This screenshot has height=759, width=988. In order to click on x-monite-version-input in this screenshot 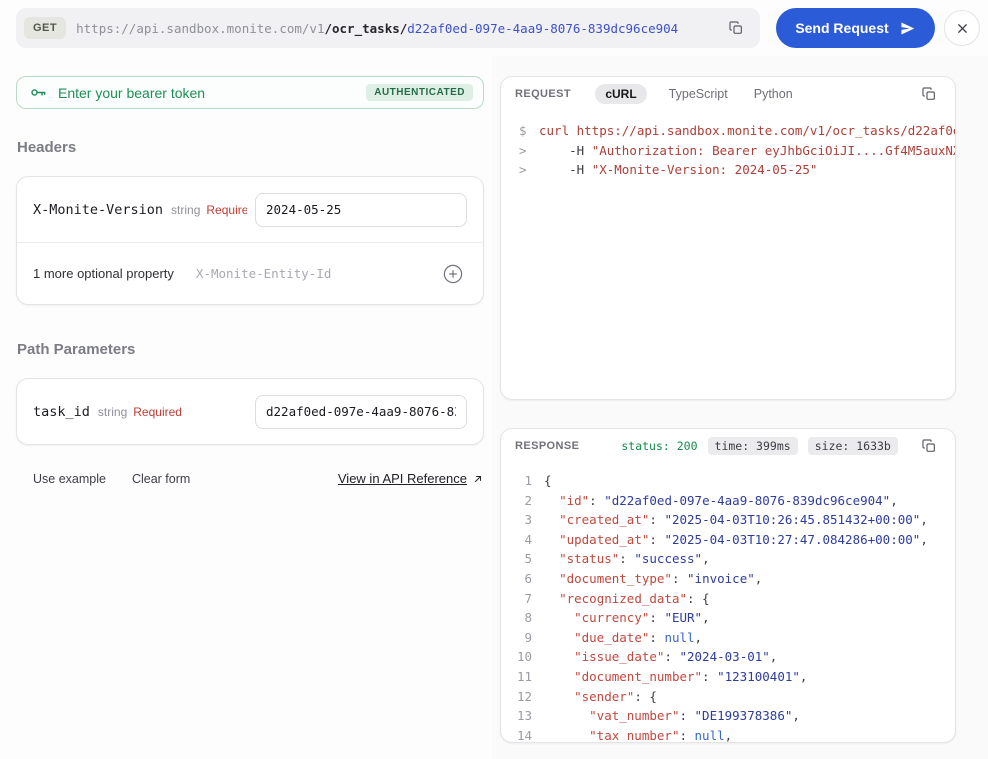, I will do `click(361, 209)`.